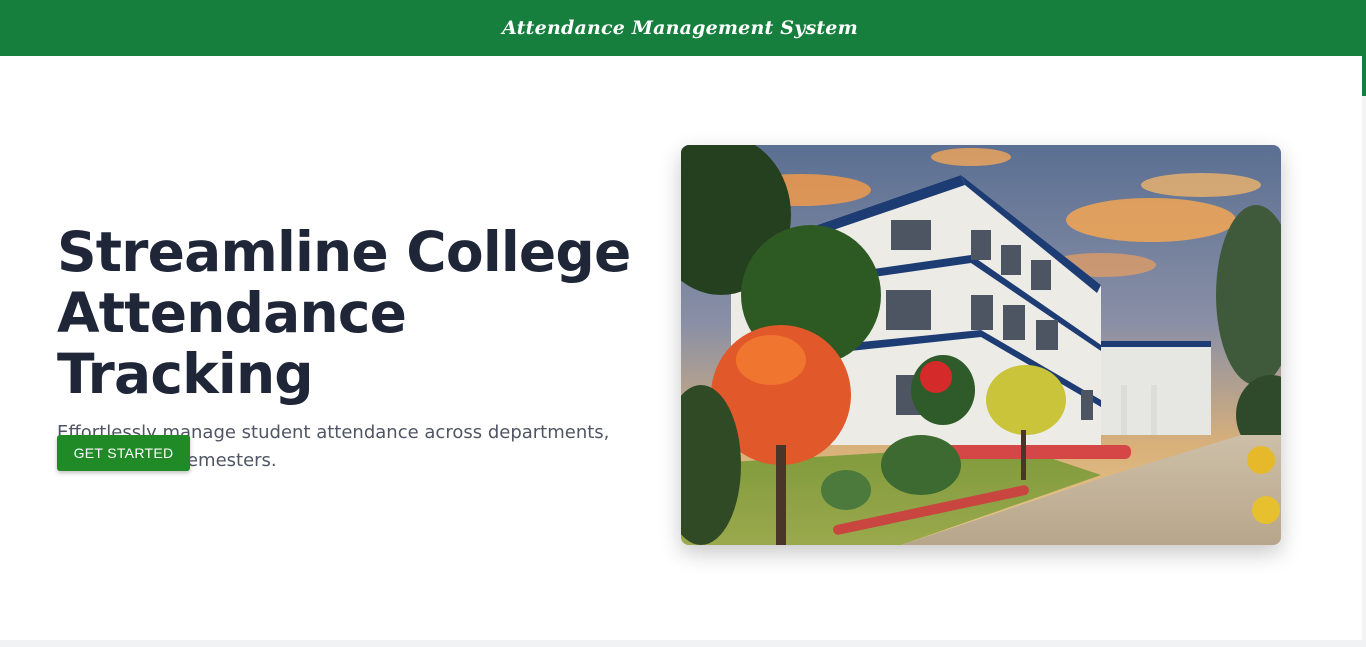 The height and width of the screenshot is (647, 1366). I want to click on hero-title: Streamline College Attendance Tracking, so click(364, 313).